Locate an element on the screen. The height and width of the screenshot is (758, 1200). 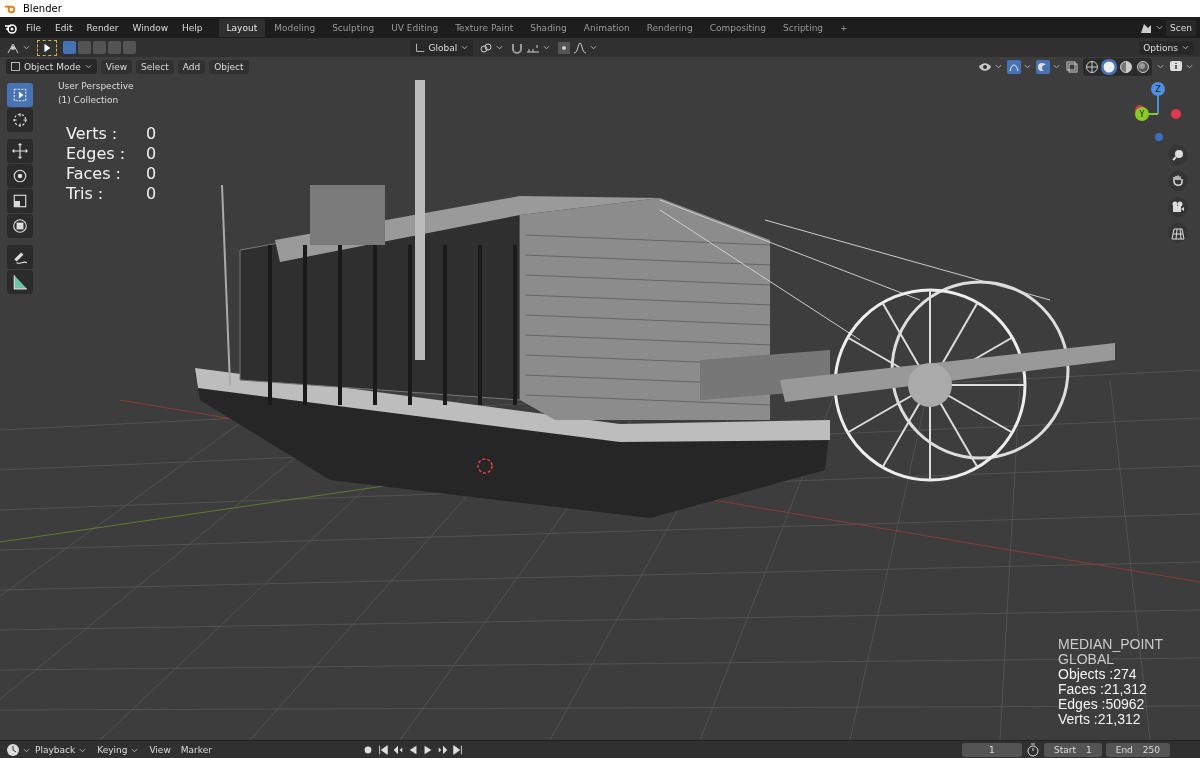
scene-info-line: GLOBAL is located at coordinates (1086, 659).